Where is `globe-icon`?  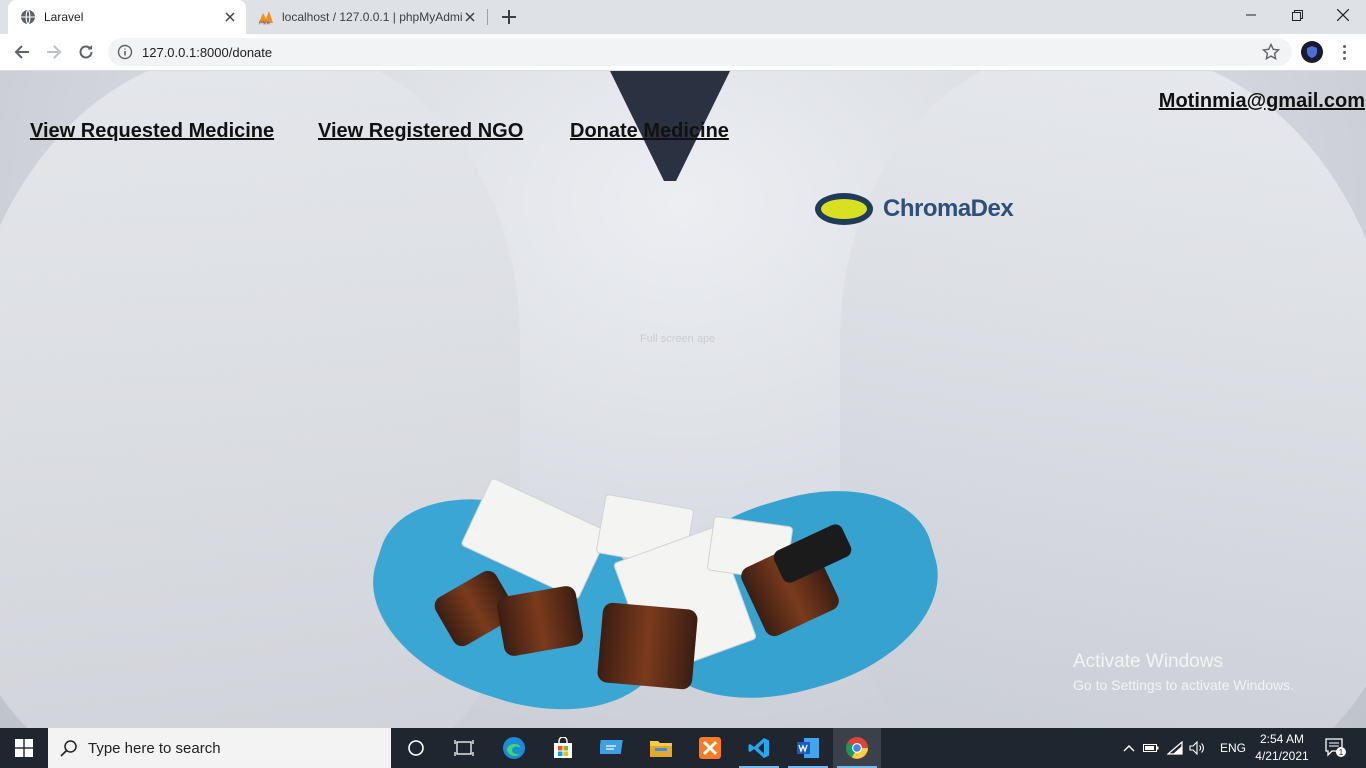 globe-icon is located at coordinates (28, 17).